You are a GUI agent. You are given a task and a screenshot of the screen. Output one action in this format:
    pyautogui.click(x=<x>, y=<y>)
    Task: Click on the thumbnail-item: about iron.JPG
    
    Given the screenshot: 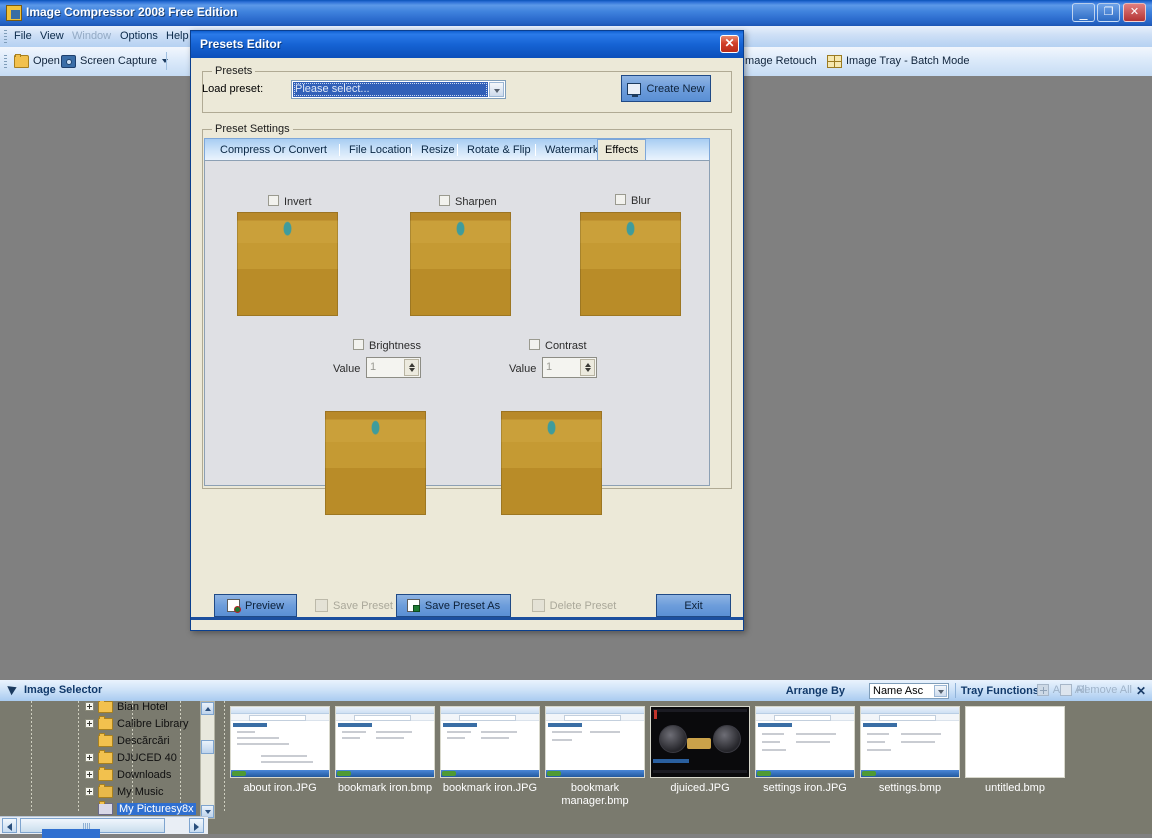 What is the action you would take?
    pyautogui.click(x=280, y=750)
    